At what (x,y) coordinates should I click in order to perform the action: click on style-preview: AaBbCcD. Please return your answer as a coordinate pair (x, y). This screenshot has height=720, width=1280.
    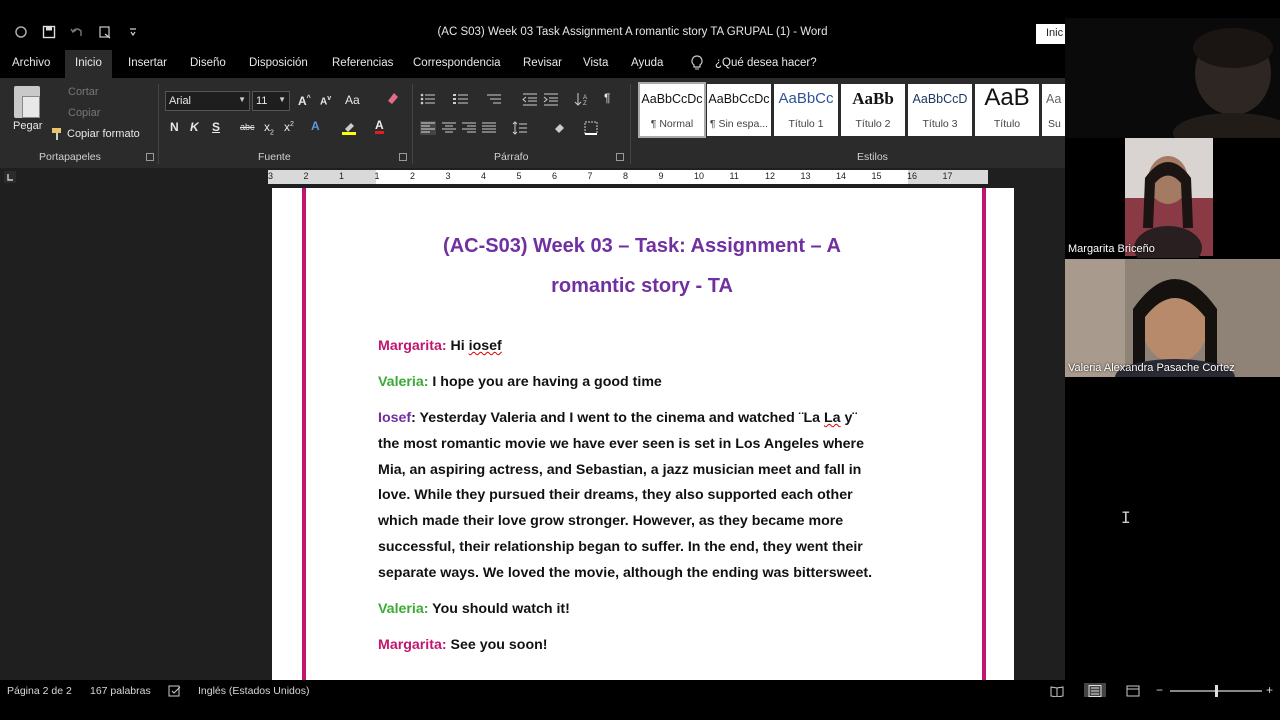
    Looking at the image, I should click on (940, 99).